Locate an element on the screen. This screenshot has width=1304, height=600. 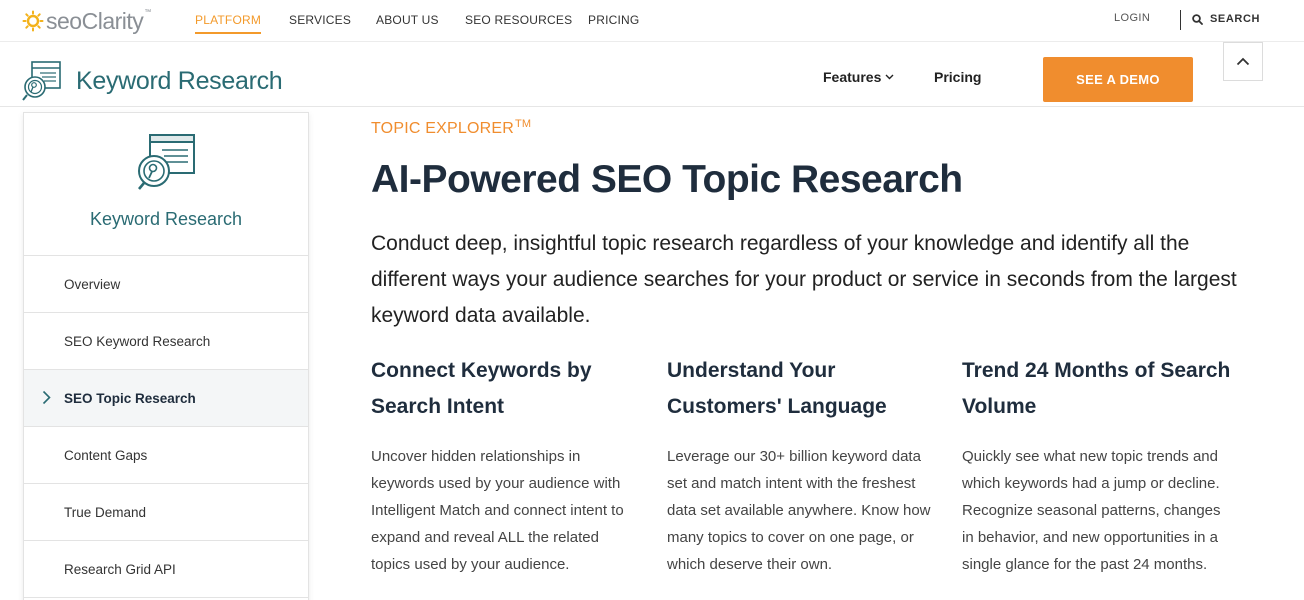
chevron-up-icon is located at coordinates (1243, 61).